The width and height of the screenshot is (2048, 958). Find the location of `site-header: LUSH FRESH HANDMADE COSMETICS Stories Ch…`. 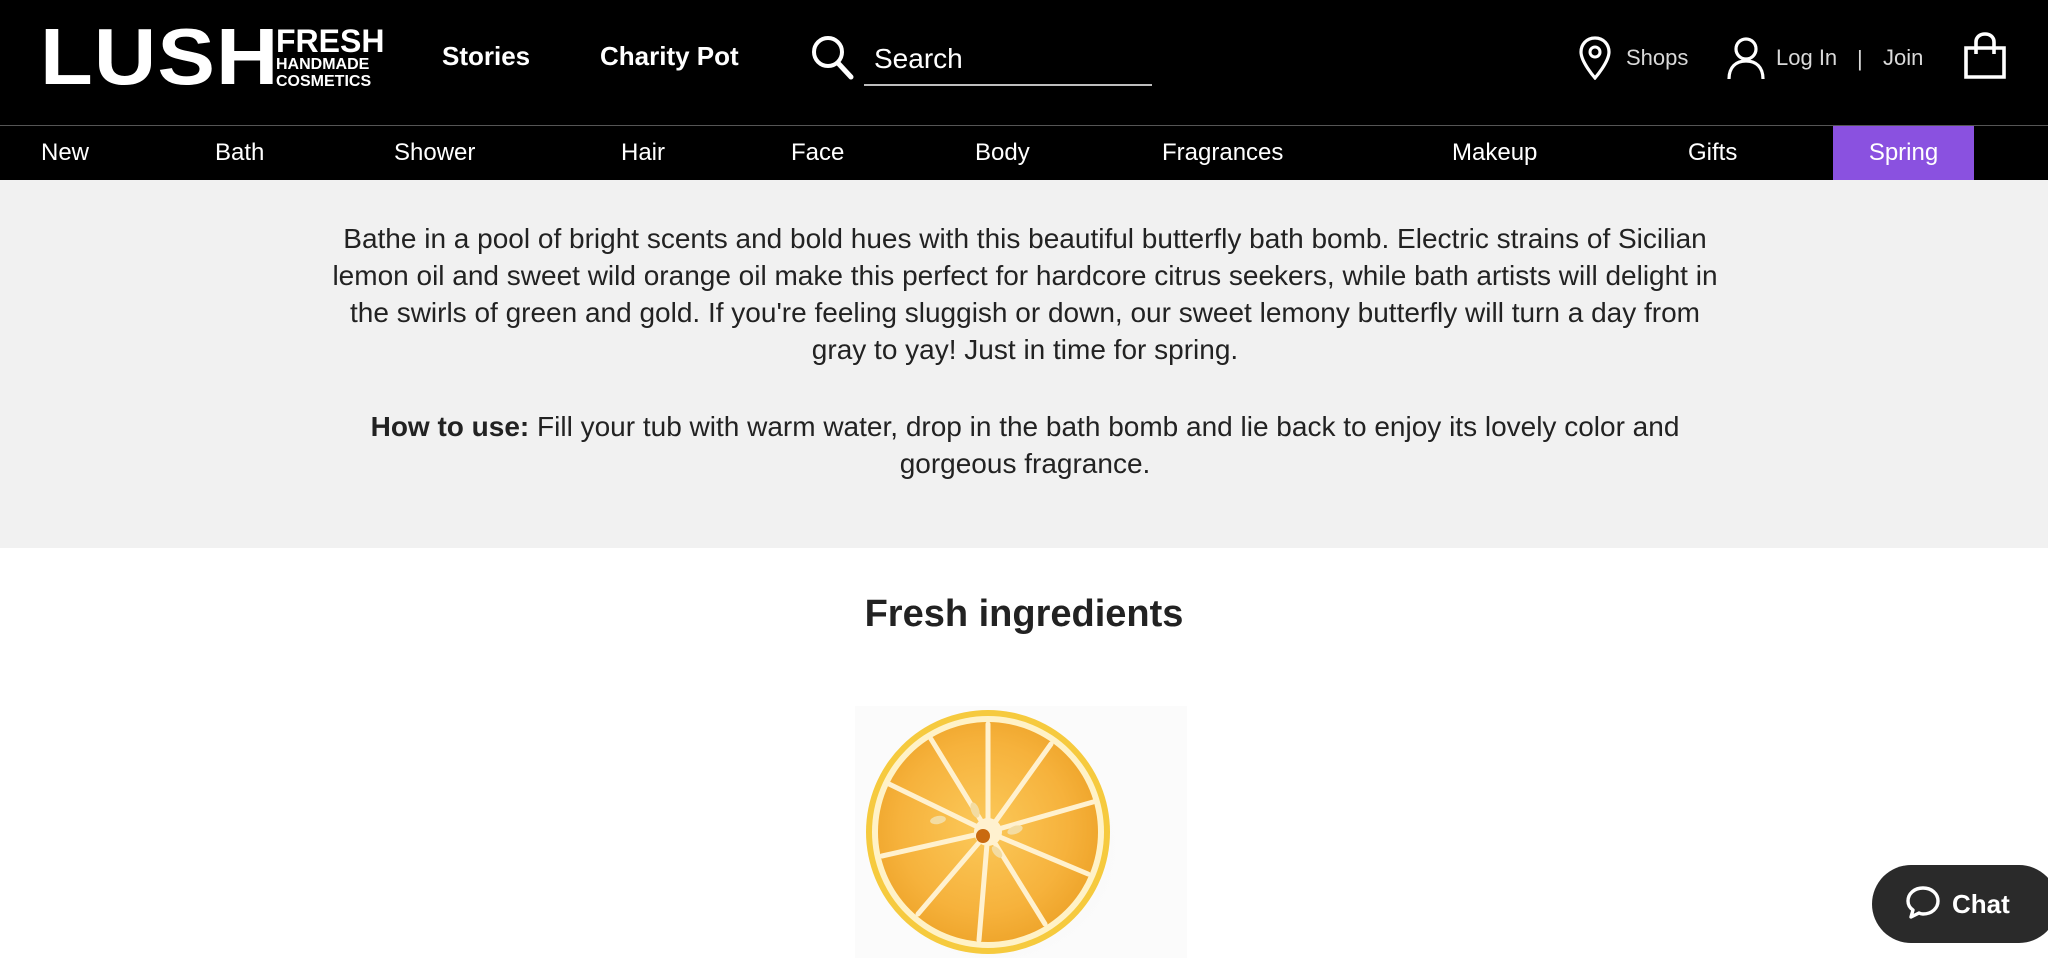

site-header: LUSH FRESH HANDMADE COSMETICS Stories Ch… is located at coordinates (1024, 62).